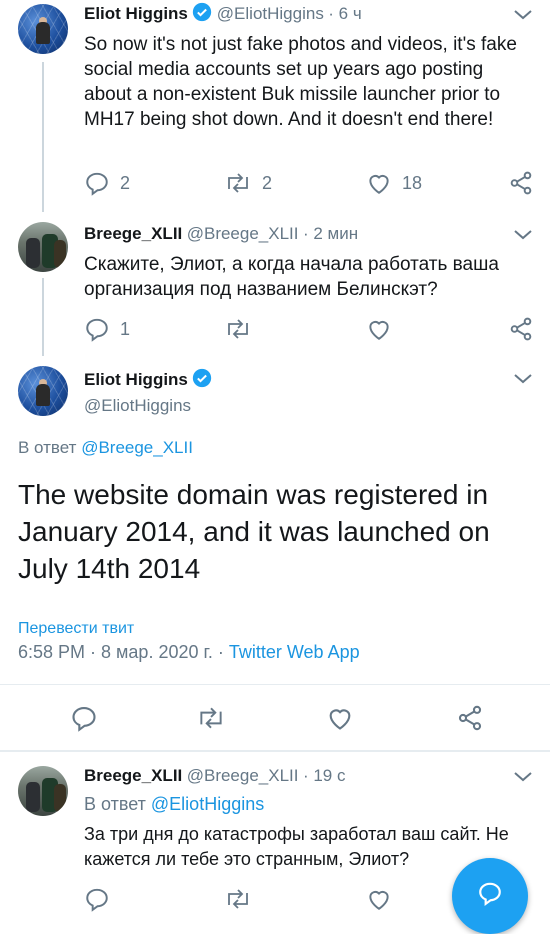 The width and height of the screenshot is (550, 934). Describe the element at coordinates (294, 652) in the screenshot. I see `source-link: Twitter Web App` at that location.